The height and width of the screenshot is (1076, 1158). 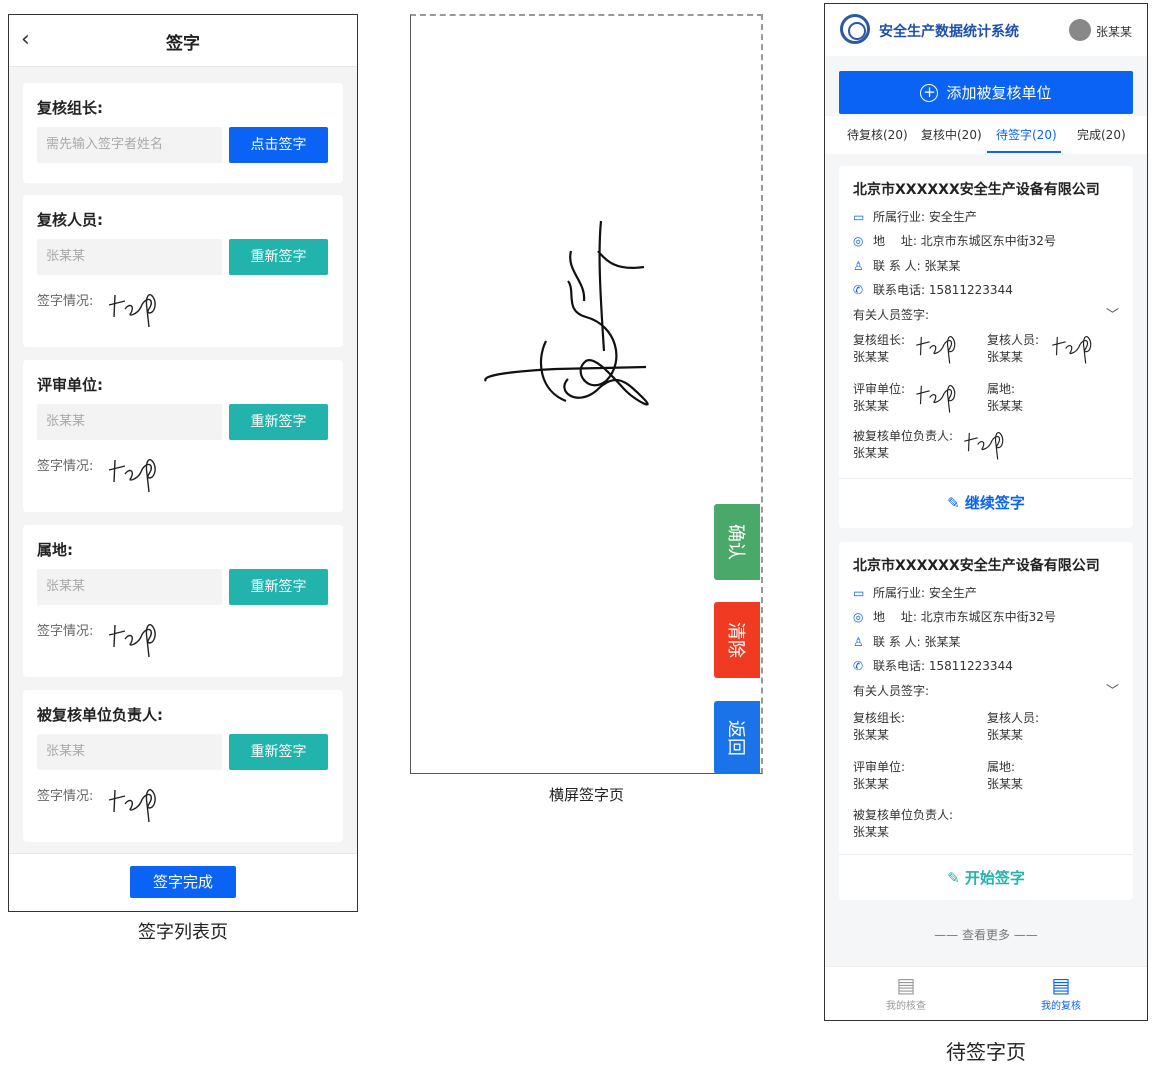 What do you see at coordinates (1024, 152) in the screenshot?
I see `active-tab-indicator` at bounding box center [1024, 152].